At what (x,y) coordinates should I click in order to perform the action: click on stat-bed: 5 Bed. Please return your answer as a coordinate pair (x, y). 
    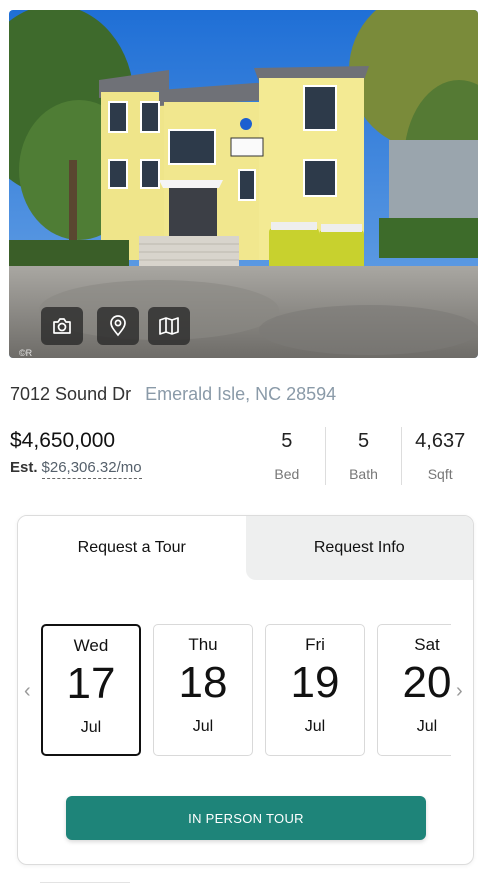
    Looking at the image, I should click on (287, 456).